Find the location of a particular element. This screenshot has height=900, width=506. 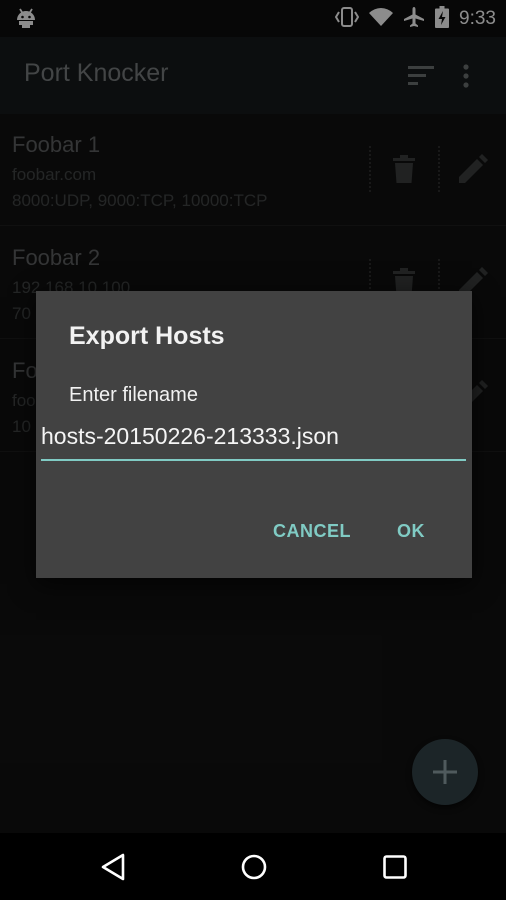

add-icon is located at coordinates (445, 772).